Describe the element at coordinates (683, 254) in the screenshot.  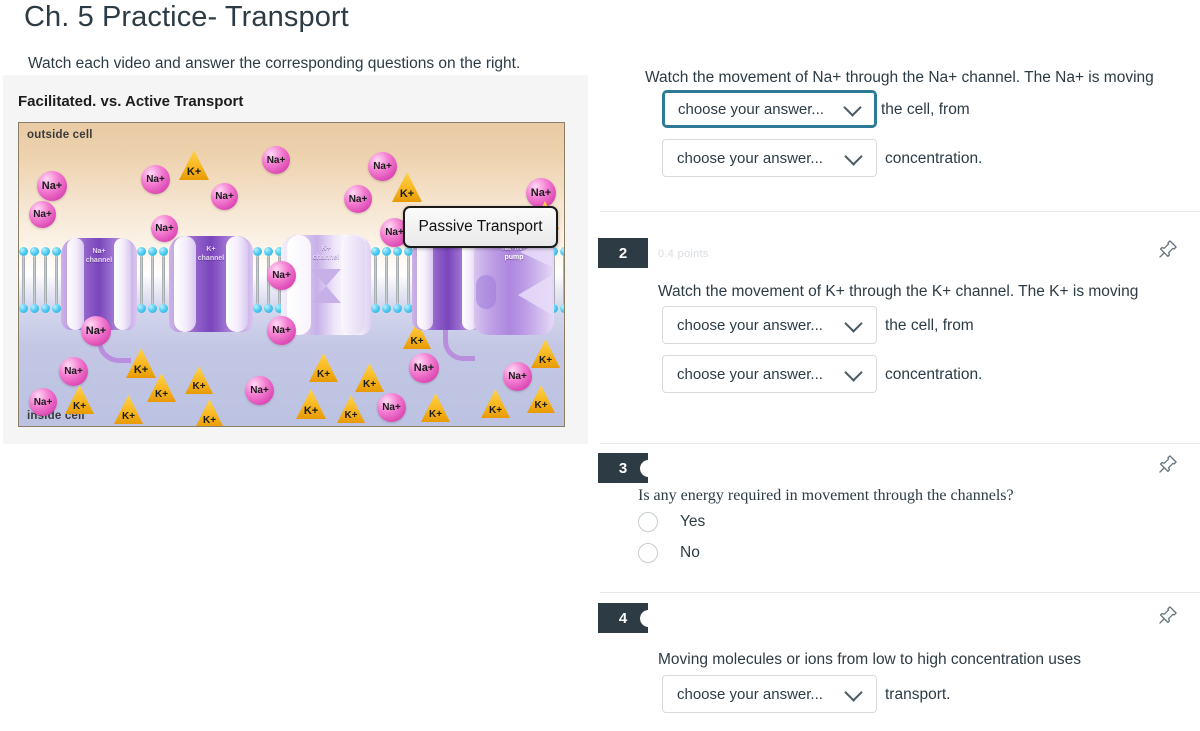
I see `question-2-points: 0.4 points` at that location.